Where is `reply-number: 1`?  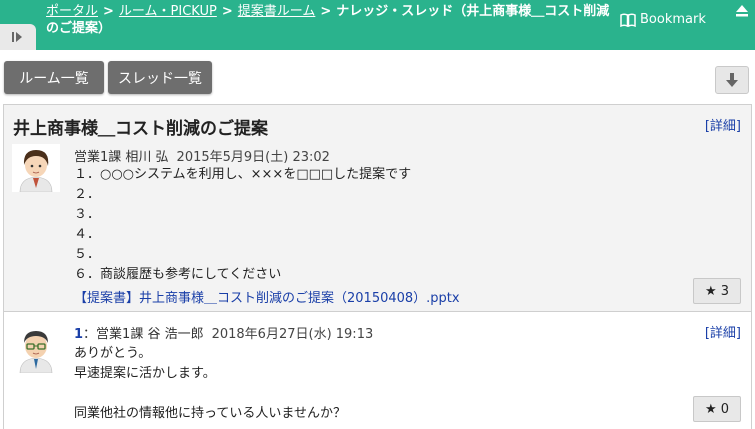 reply-number: 1 is located at coordinates (78, 334).